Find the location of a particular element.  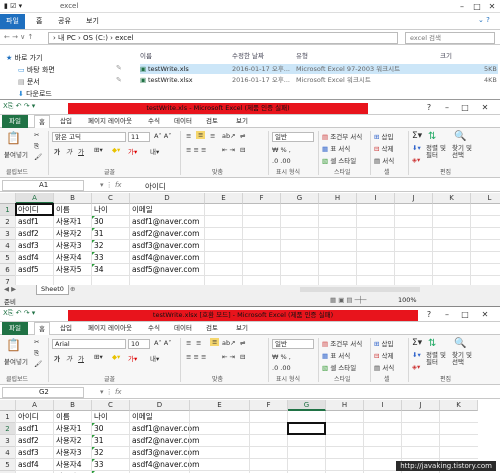

cell: asdf5 is located at coordinates (27, 270).